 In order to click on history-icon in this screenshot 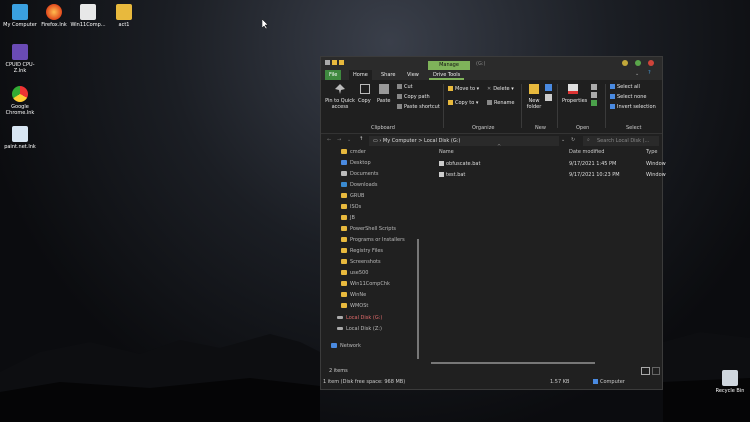, I will do `click(594, 103)`.